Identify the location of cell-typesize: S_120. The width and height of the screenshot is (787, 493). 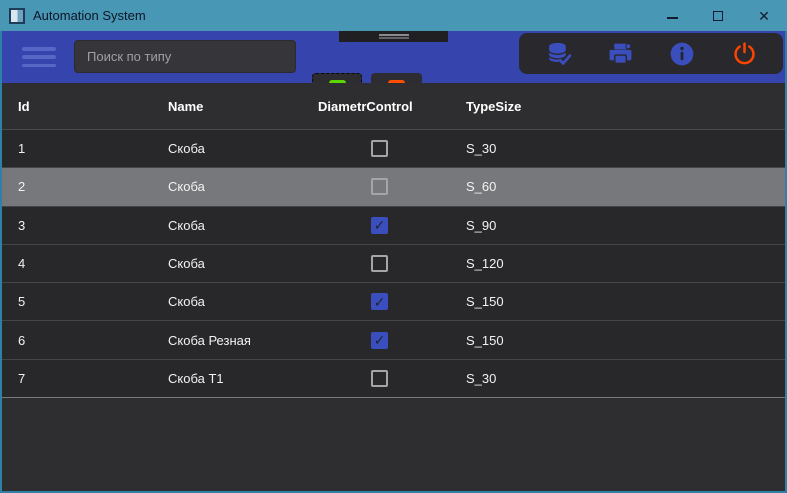
(485, 264).